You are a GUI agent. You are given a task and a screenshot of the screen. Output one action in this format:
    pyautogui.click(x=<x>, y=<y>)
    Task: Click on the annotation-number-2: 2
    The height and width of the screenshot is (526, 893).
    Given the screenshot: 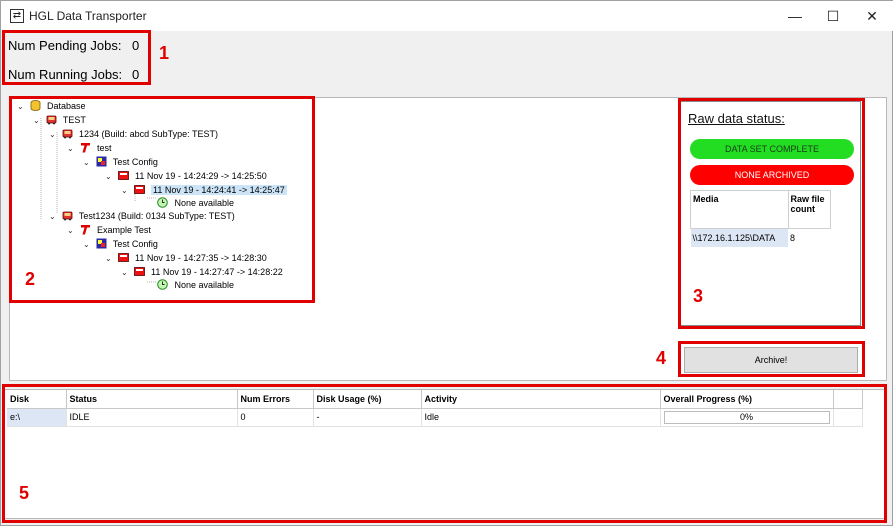 What is the action you would take?
    pyautogui.click(x=30, y=279)
    